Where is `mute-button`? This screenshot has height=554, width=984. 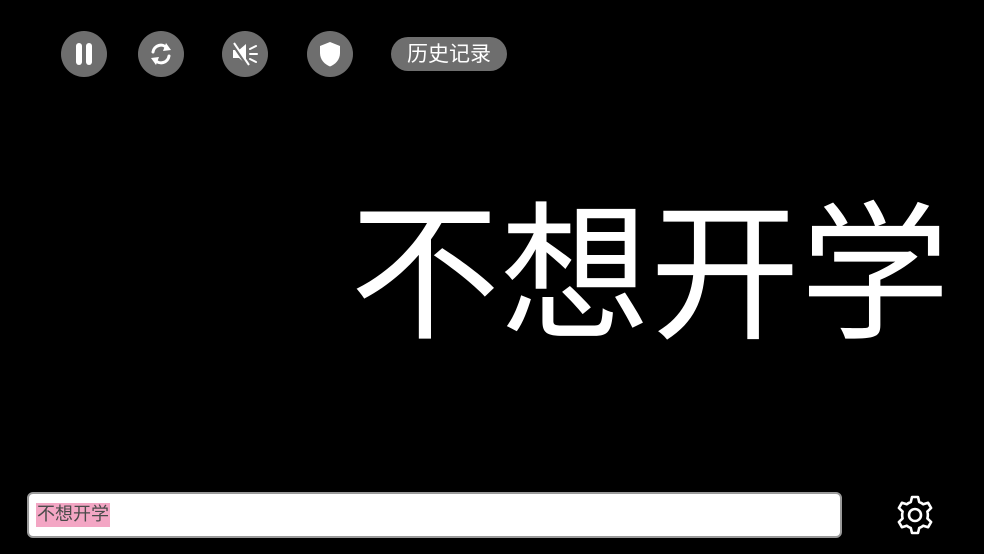
mute-button is located at coordinates (245, 54).